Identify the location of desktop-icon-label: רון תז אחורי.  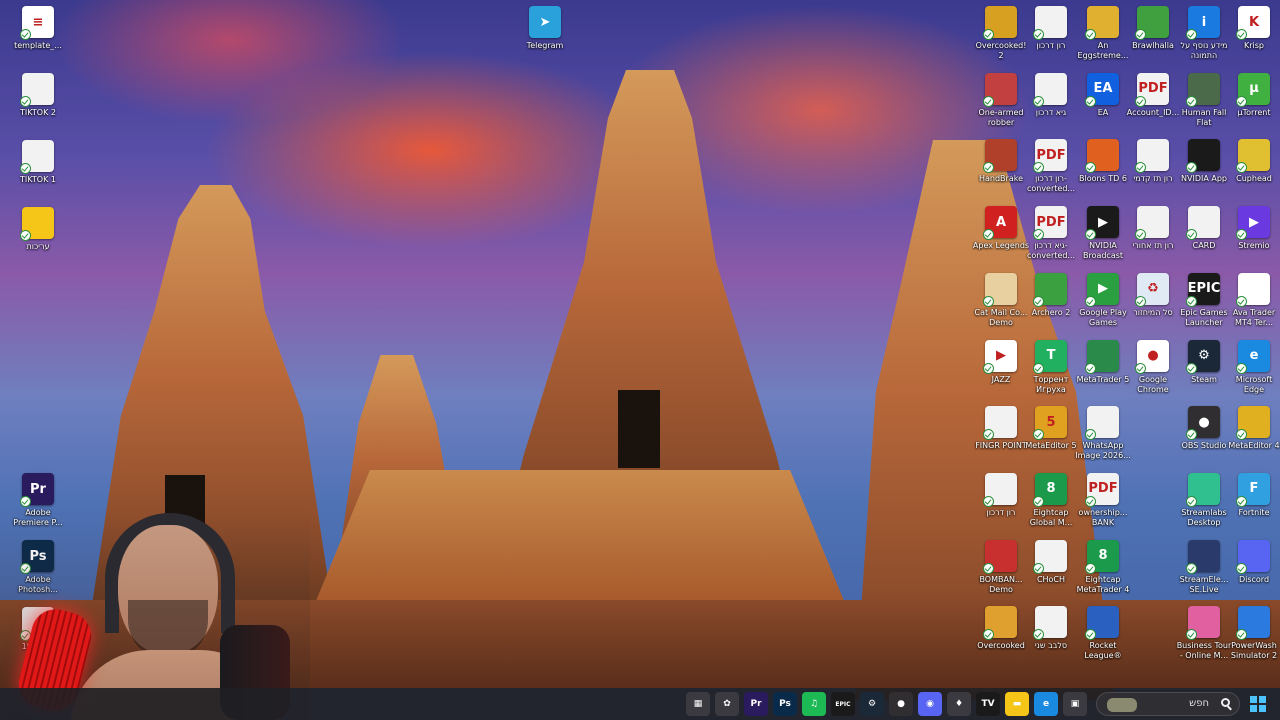
(1153, 246).